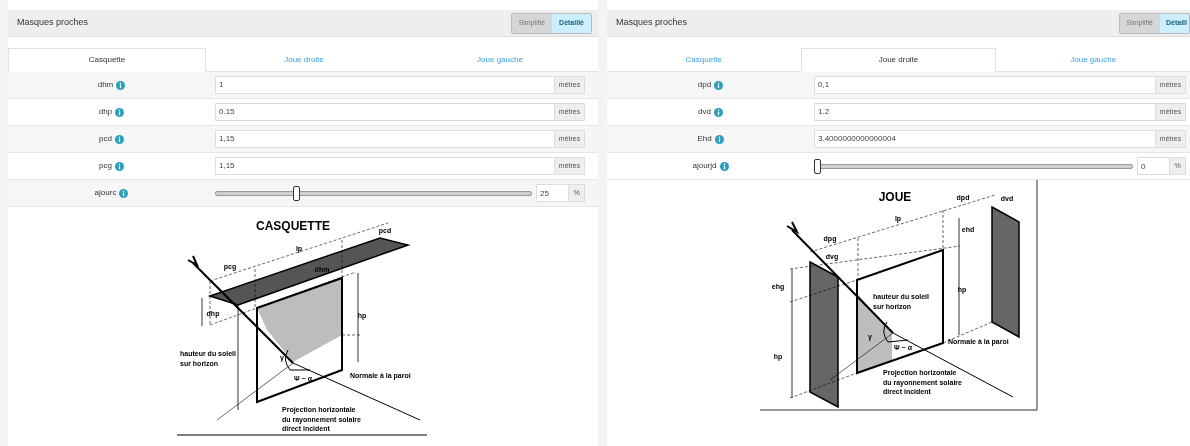 The image size is (1190, 446). Describe the element at coordinates (105, 166) in the screenshot. I see `field-label: pcg` at that location.